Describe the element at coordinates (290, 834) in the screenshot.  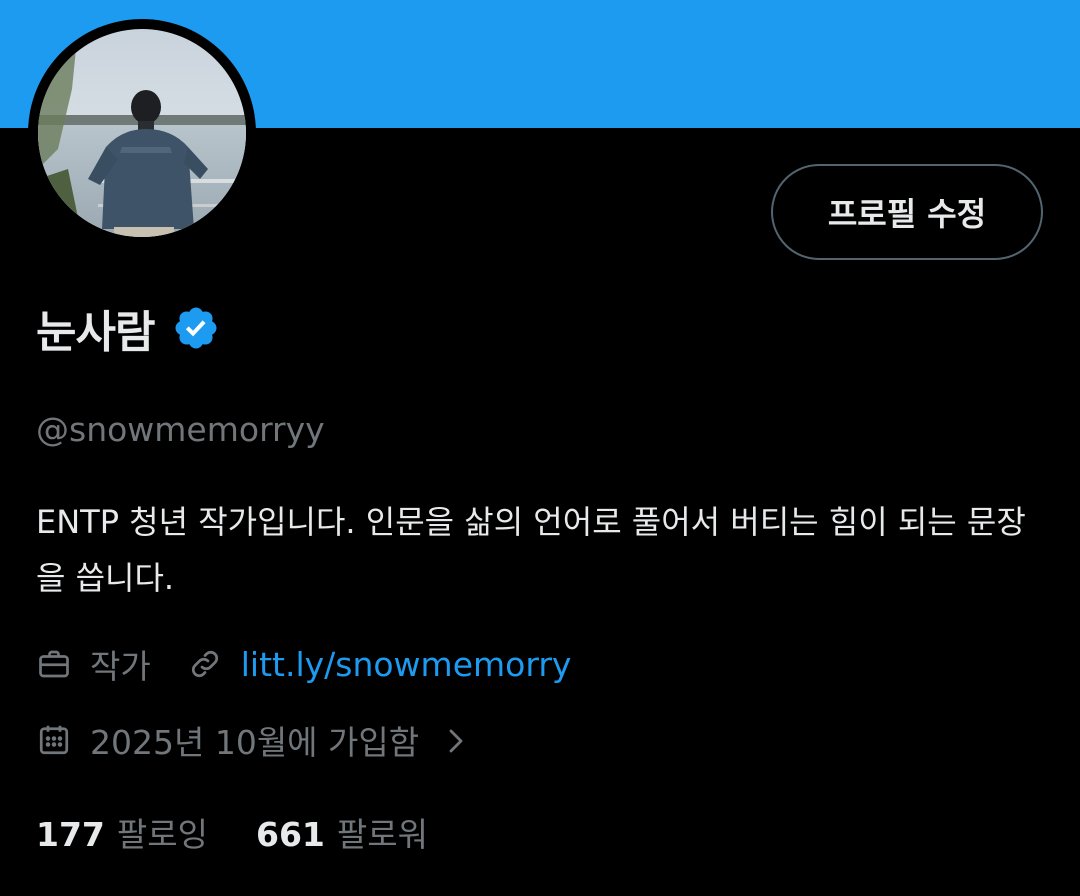
I see `followers-count: 661` at that location.